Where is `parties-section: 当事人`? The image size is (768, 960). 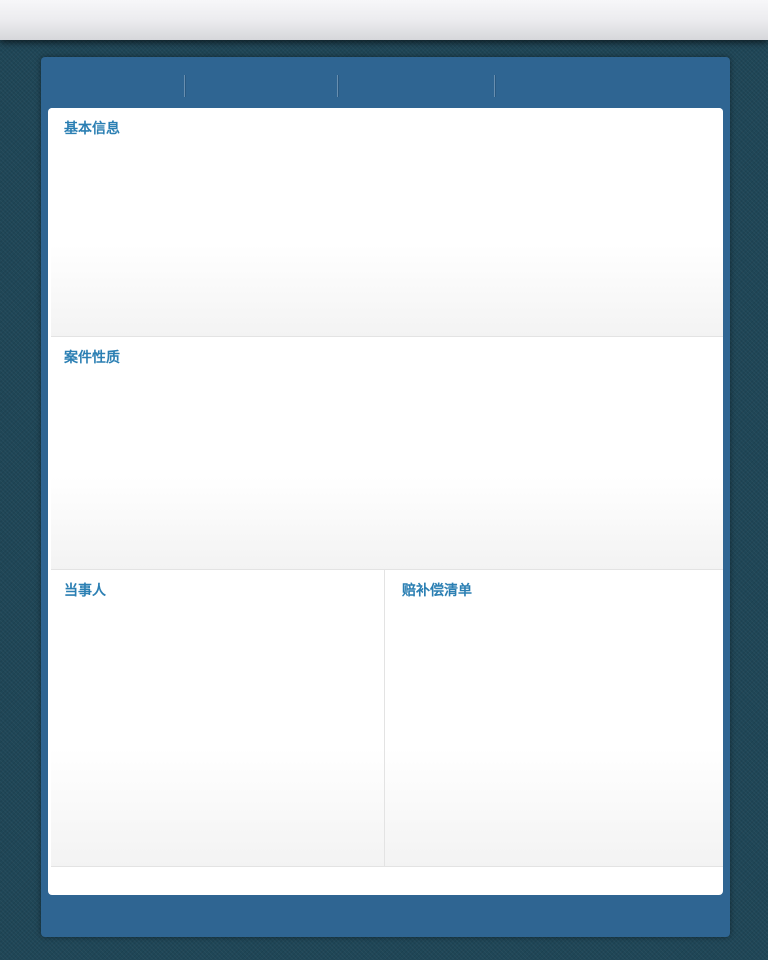 parties-section: 当事人 is located at coordinates (218, 718).